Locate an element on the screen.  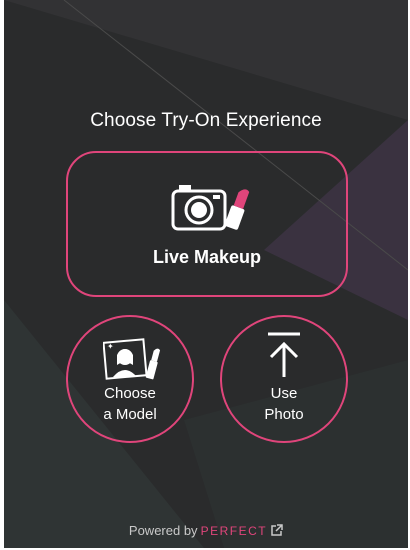
choose-model-button: ✦ Choose a Model is located at coordinates (130, 379).